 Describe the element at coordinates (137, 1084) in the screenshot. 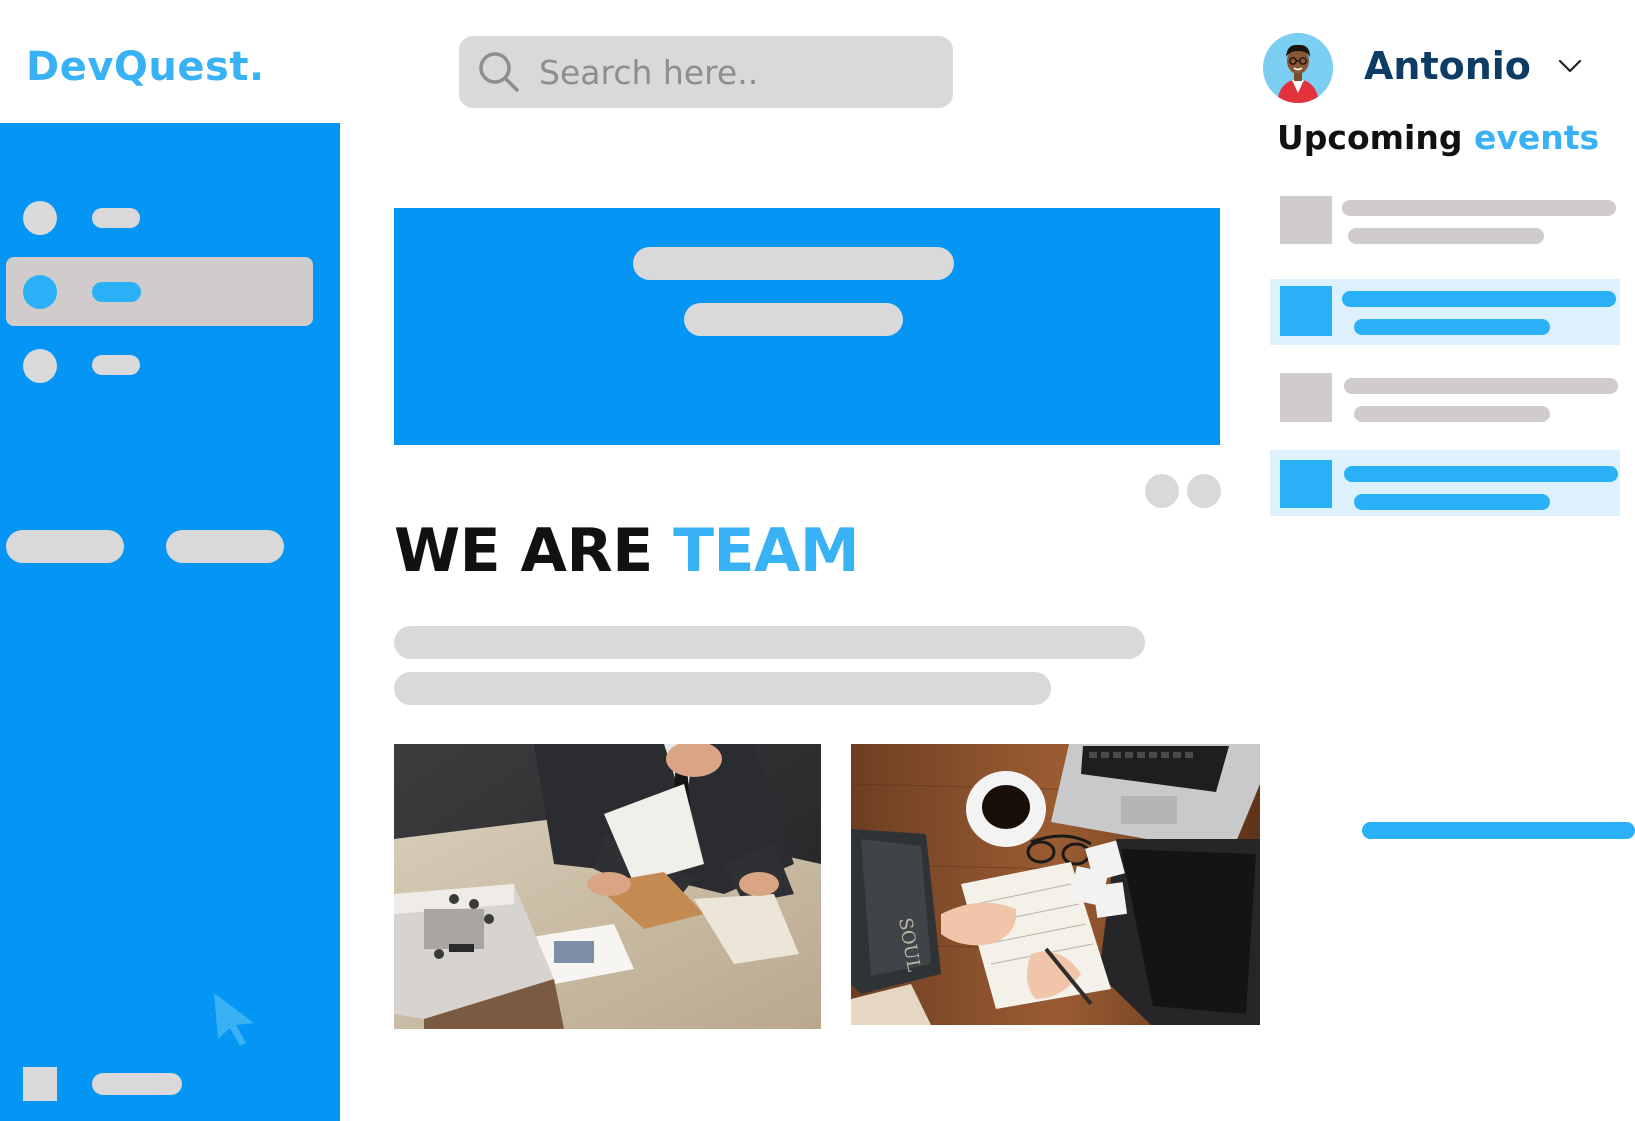

I see `sidebar-footer-label` at that location.